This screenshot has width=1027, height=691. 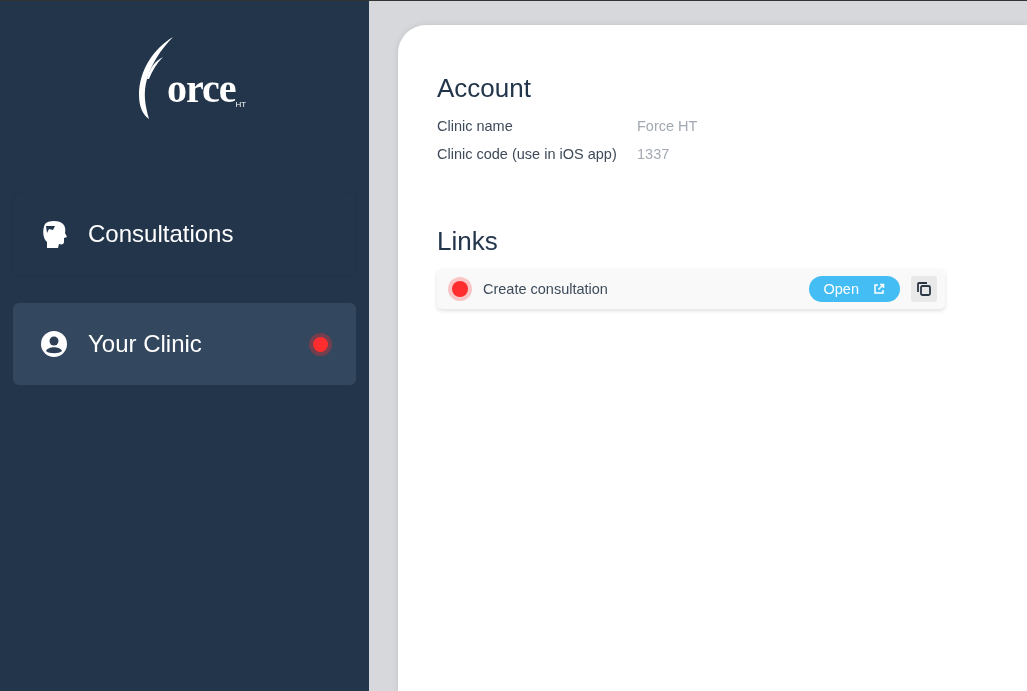 What do you see at coordinates (54, 234) in the screenshot?
I see `head-profile-icon` at bounding box center [54, 234].